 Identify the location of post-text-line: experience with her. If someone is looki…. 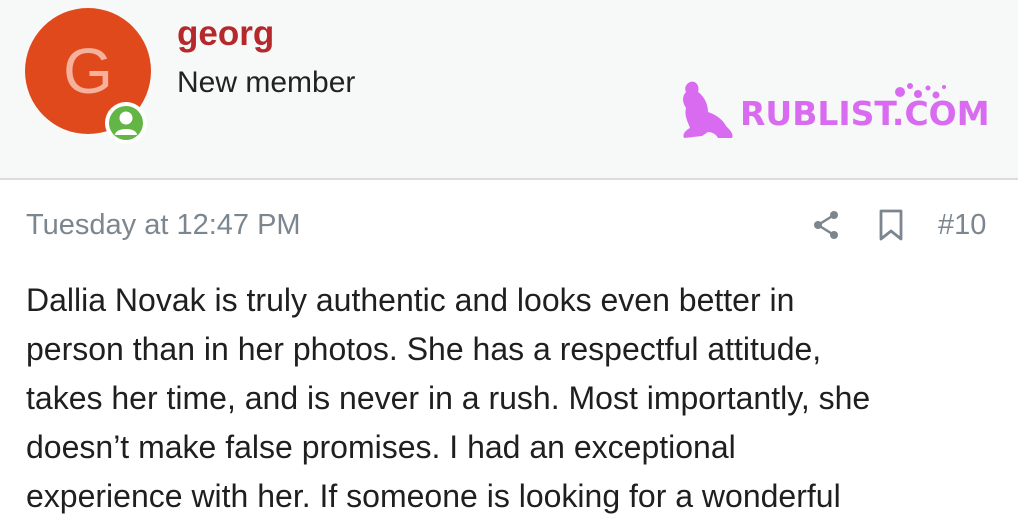
(433, 496).